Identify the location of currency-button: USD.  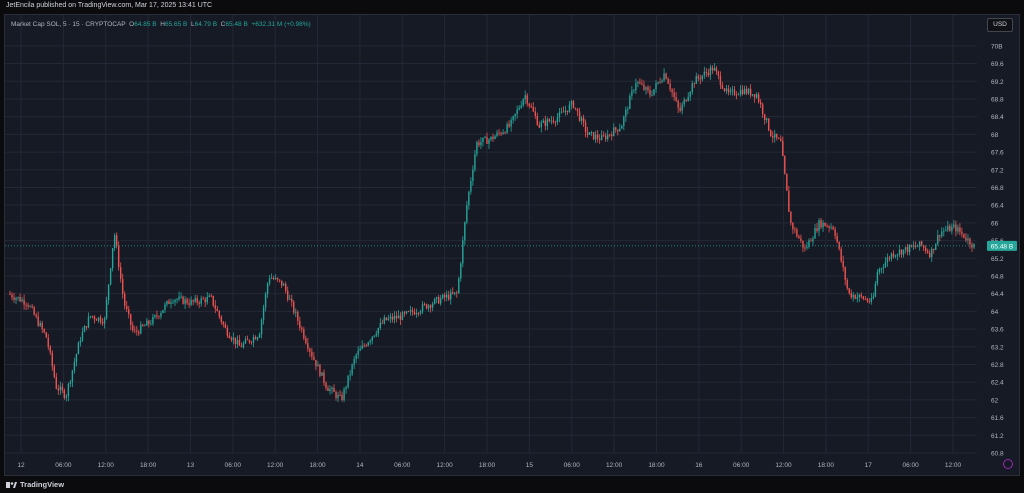
(1000, 25).